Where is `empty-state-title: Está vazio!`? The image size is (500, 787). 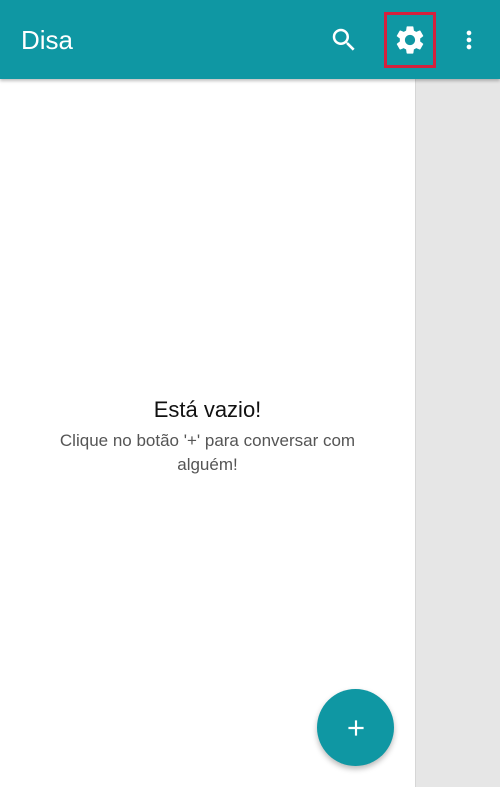
empty-state-title: Está vazio! is located at coordinates (207, 409).